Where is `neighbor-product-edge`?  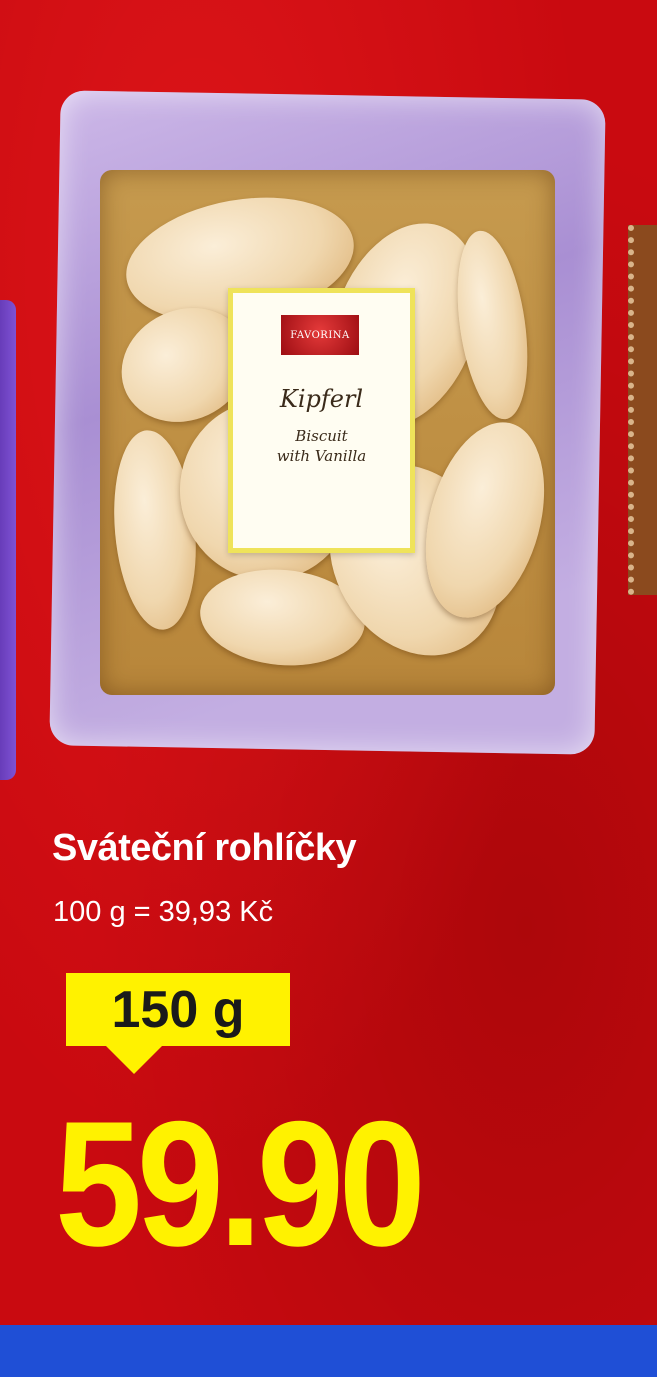 neighbor-product-edge is located at coordinates (8, 540).